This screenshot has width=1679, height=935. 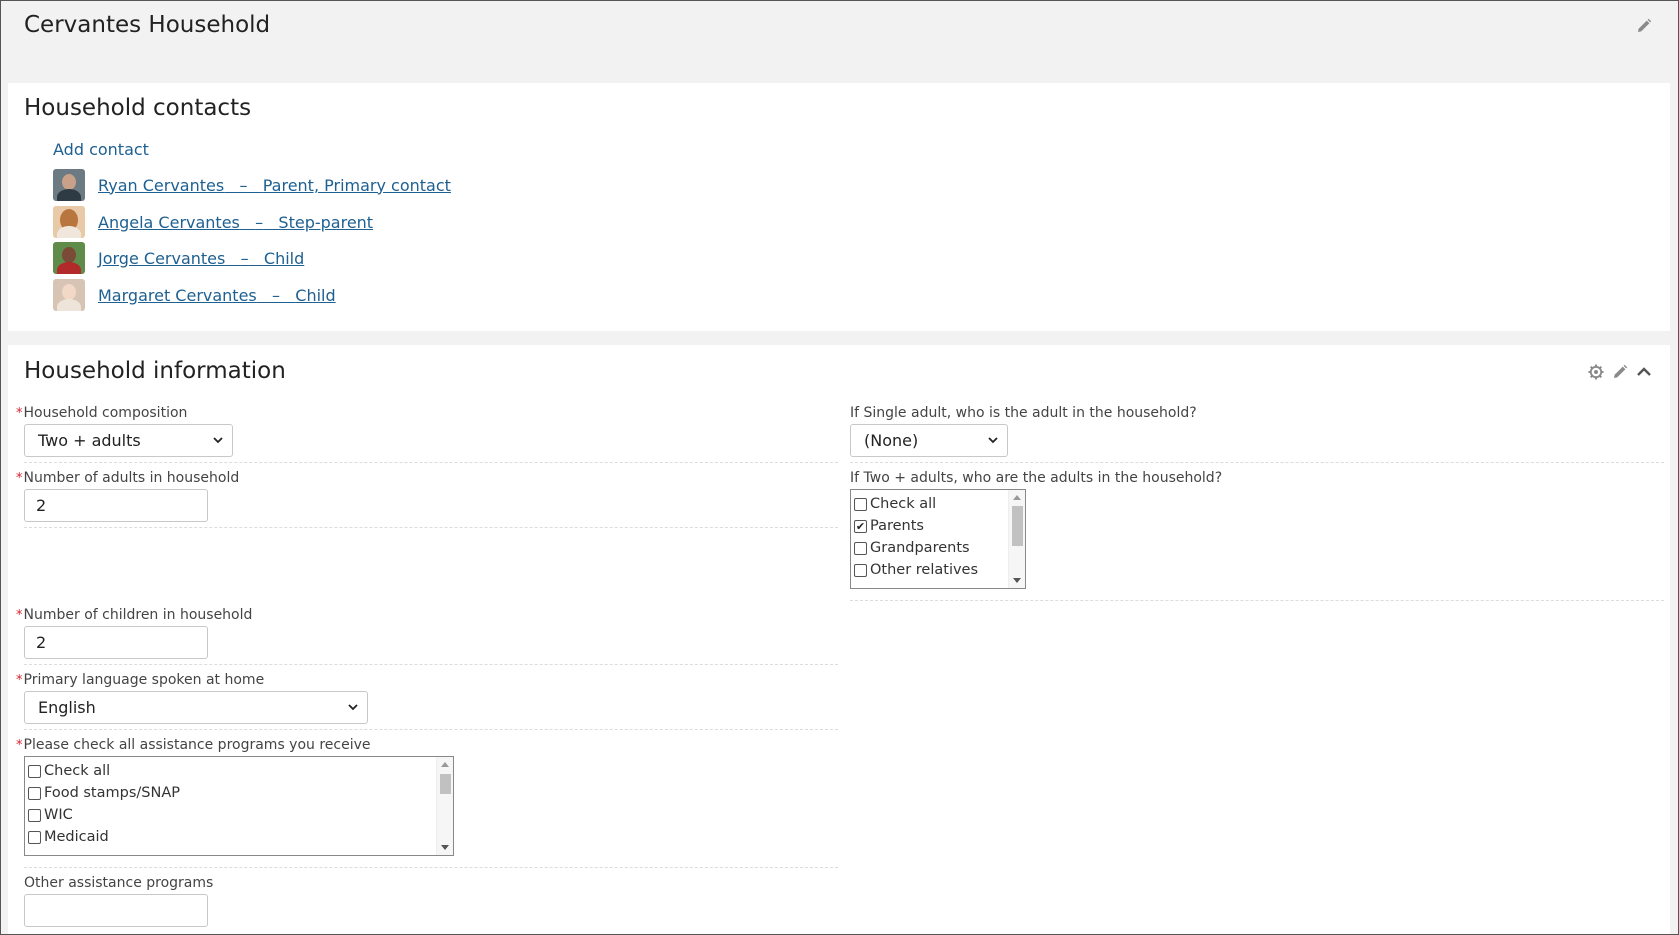 I want to click on other-assistance-input, so click(x=116, y=910).